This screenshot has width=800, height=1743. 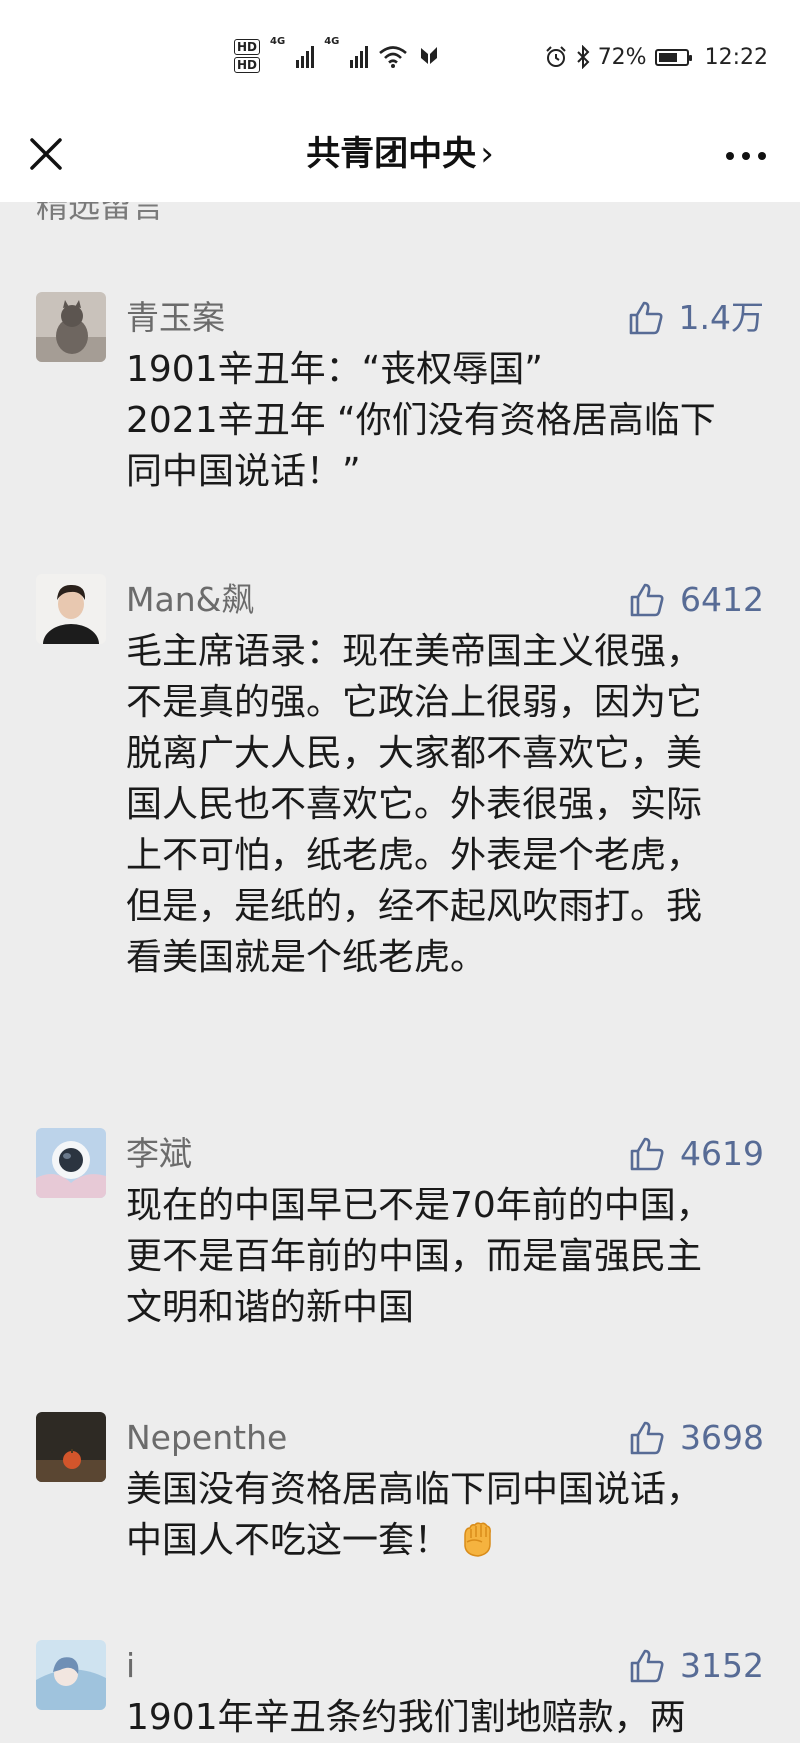 I want to click on like-count: 3698, so click(x=722, y=1437).